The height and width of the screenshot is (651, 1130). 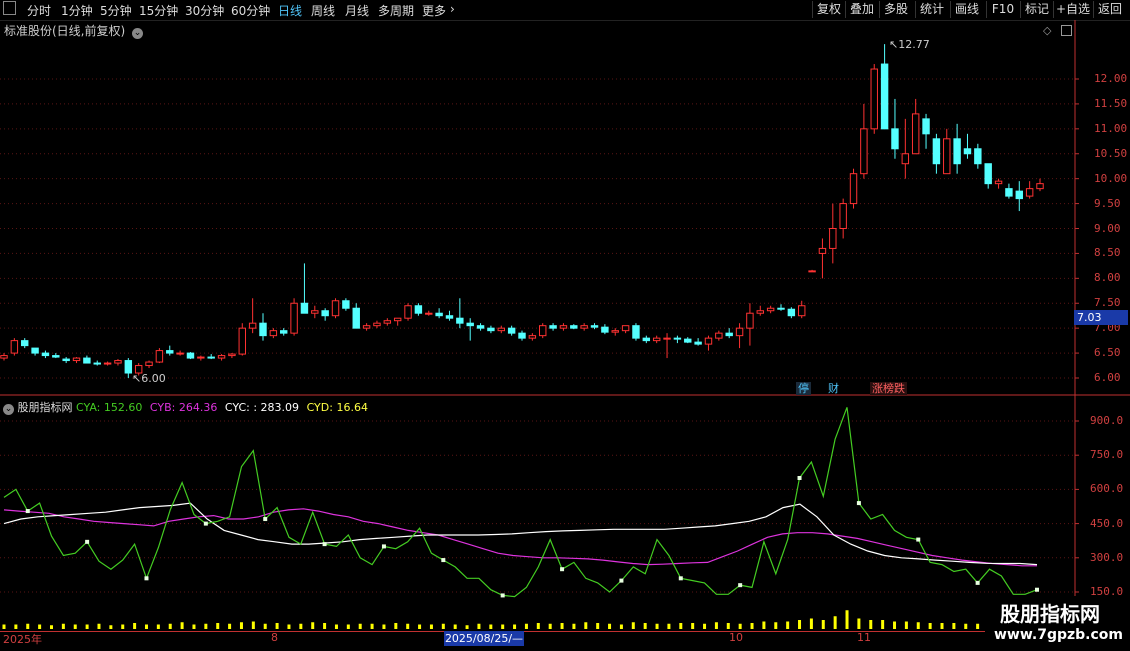 What do you see at coordinates (909, 44) in the screenshot?
I see `high-price-marker: ↖12.77` at bounding box center [909, 44].